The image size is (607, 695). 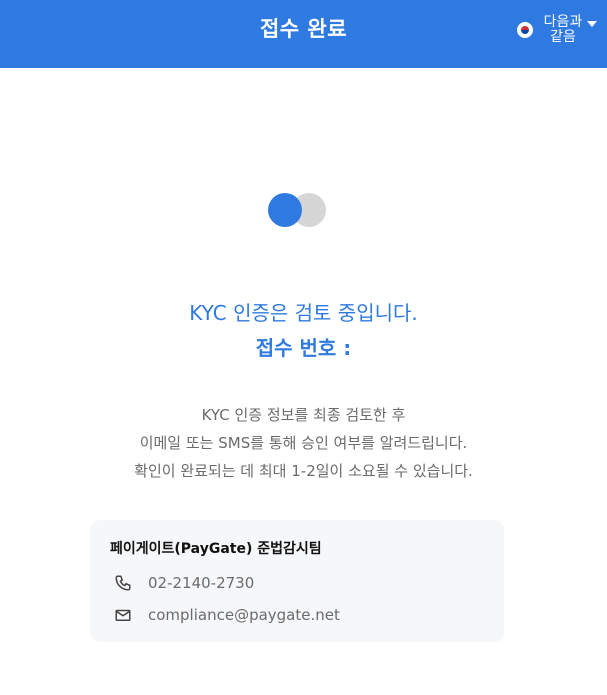 What do you see at coordinates (244, 615) in the screenshot?
I see `contact-email: compliance@paygate.net` at bounding box center [244, 615].